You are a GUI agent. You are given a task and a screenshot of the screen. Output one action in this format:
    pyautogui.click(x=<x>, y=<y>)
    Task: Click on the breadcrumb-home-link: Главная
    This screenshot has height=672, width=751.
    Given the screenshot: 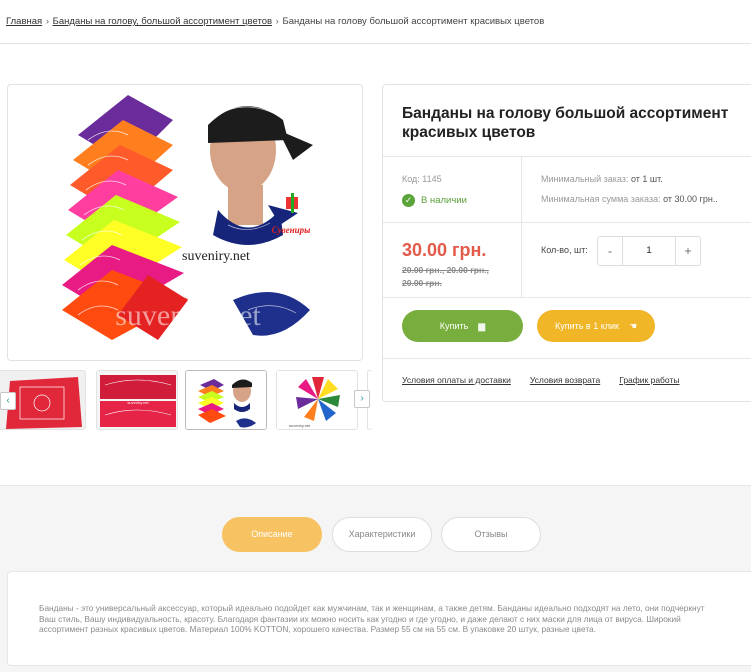 What is the action you would take?
    pyautogui.click(x=24, y=21)
    